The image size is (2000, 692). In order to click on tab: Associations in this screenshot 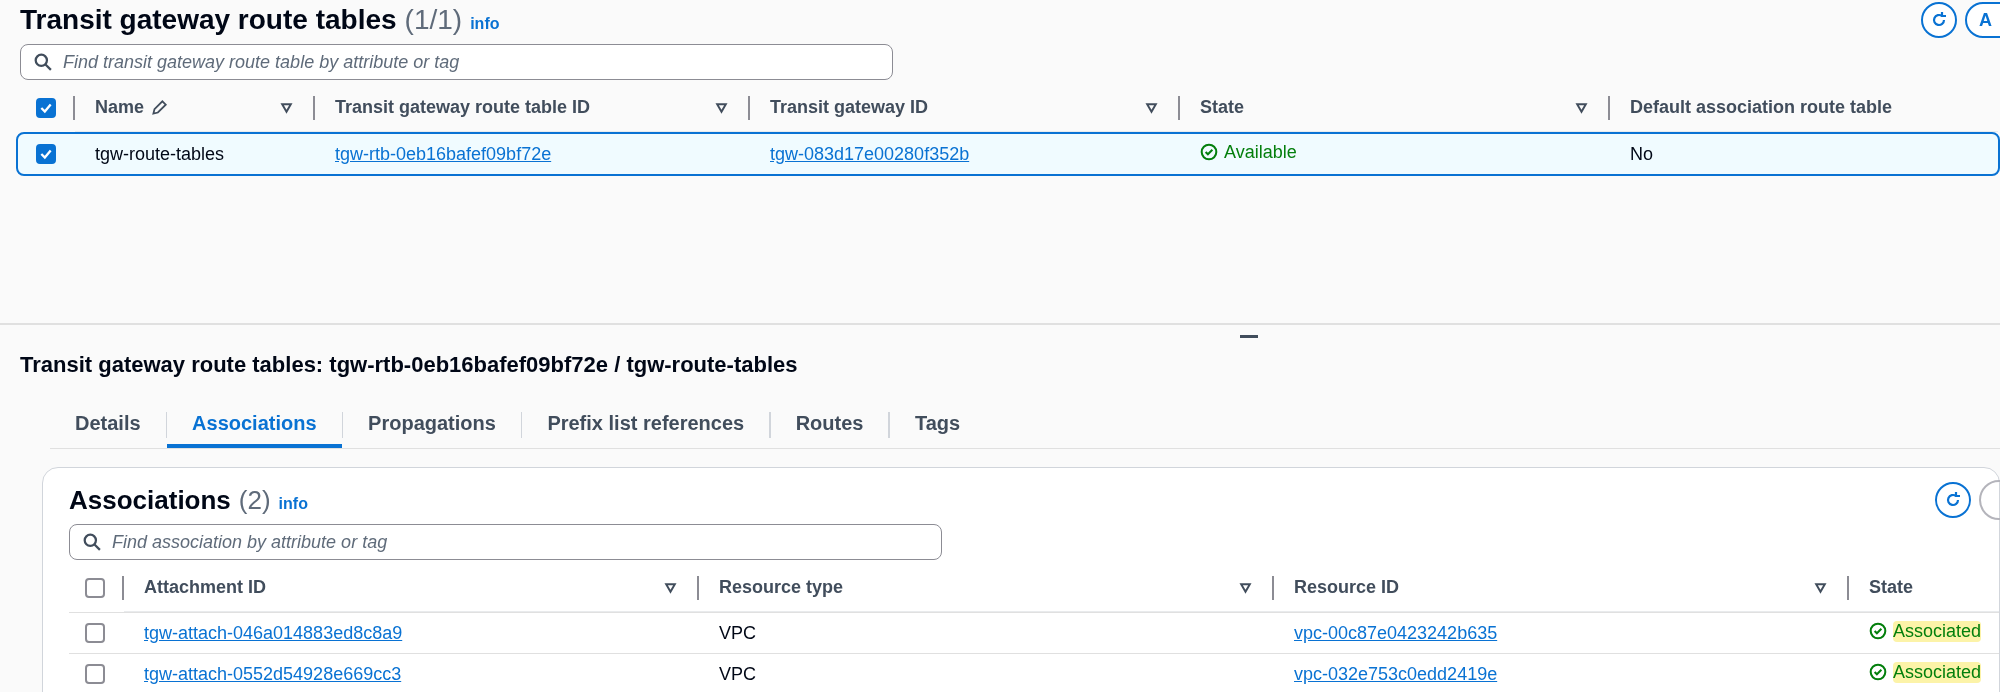, I will do `click(254, 425)`.